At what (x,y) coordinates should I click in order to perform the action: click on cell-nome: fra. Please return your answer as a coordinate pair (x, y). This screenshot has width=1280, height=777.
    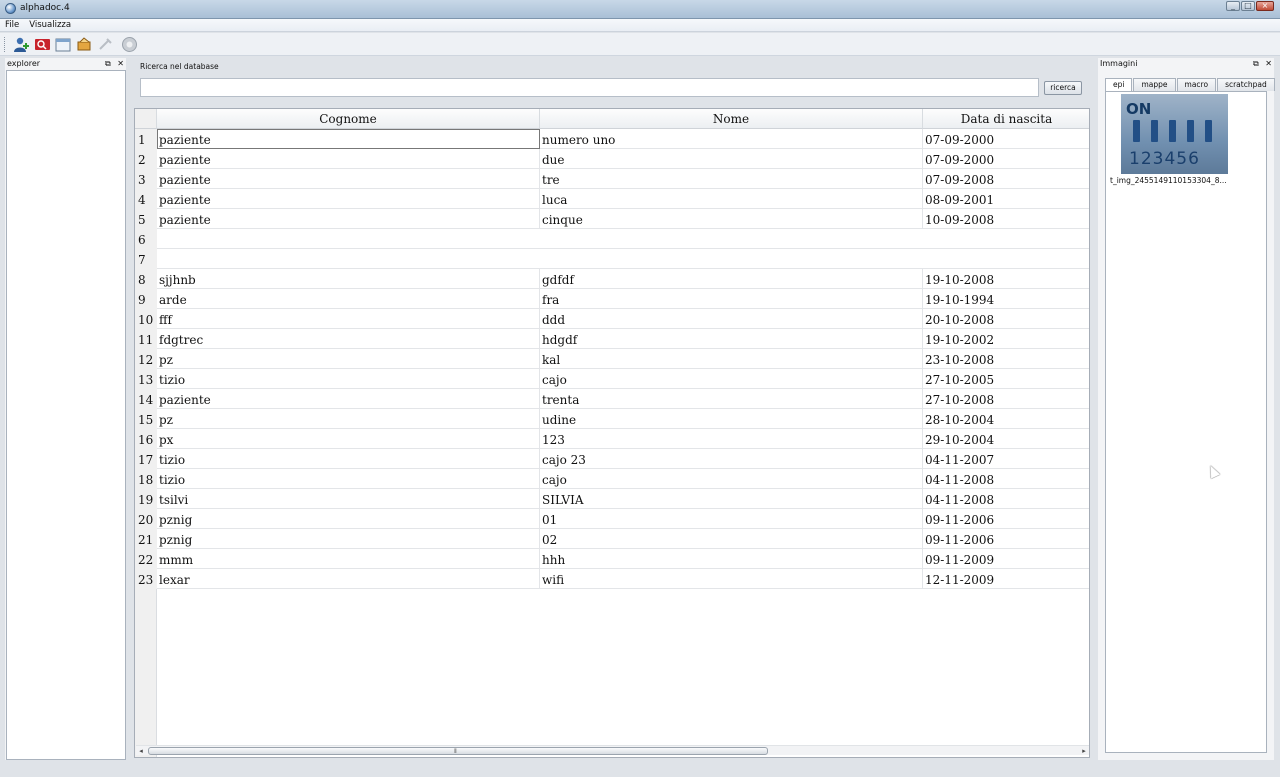
    Looking at the image, I should click on (731, 299).